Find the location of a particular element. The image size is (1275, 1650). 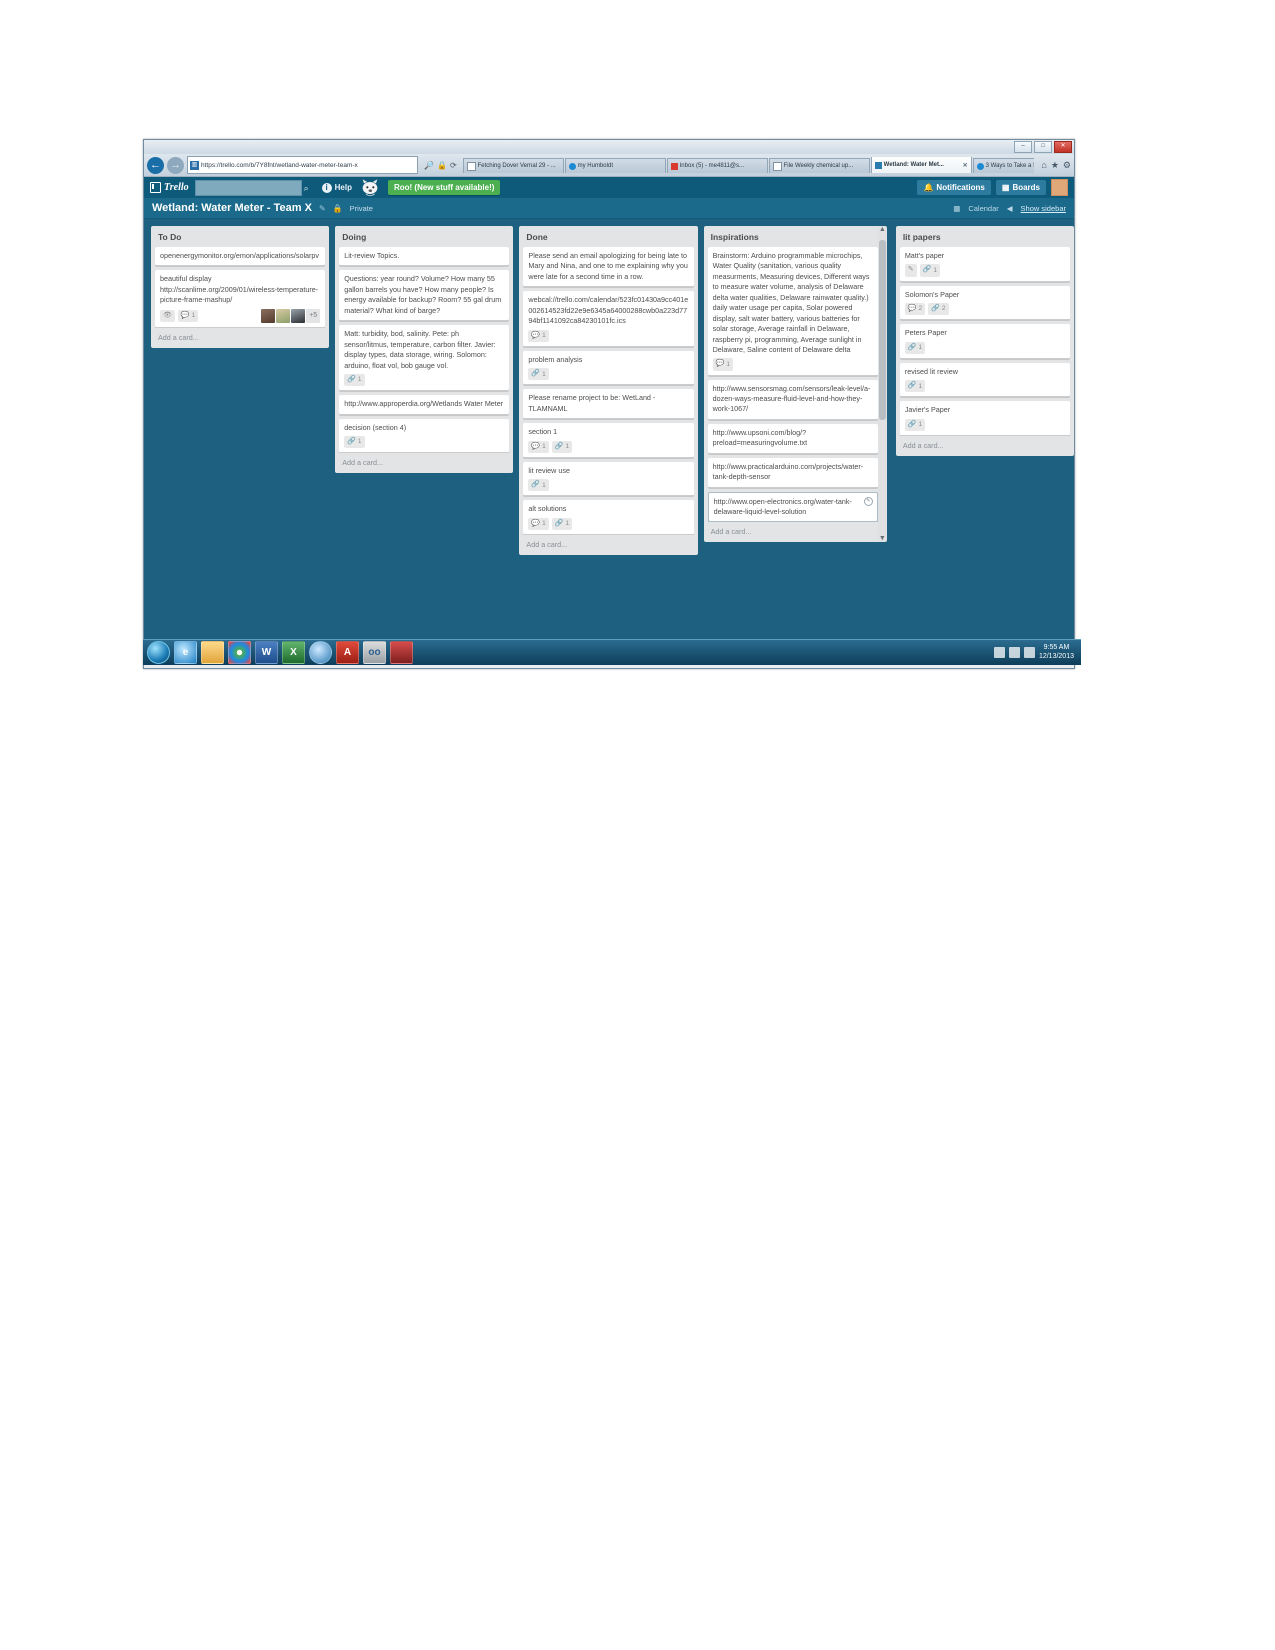

gear-icon: ⚙ is located at coordinates (1067, 165).